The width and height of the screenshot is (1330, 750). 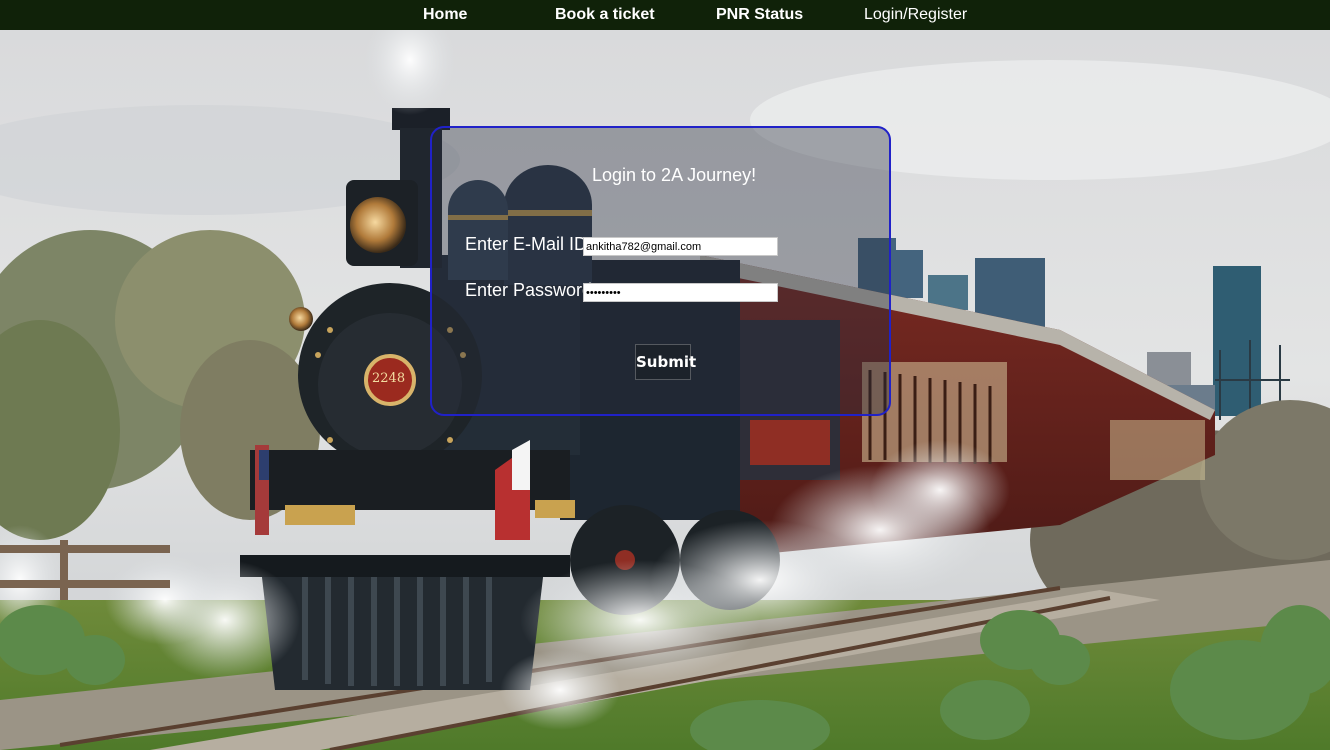 What do you see at coordinates (531, 290) in the screenshot?
I see `password-label: Enter Password:` at bounding box center [531, 290].